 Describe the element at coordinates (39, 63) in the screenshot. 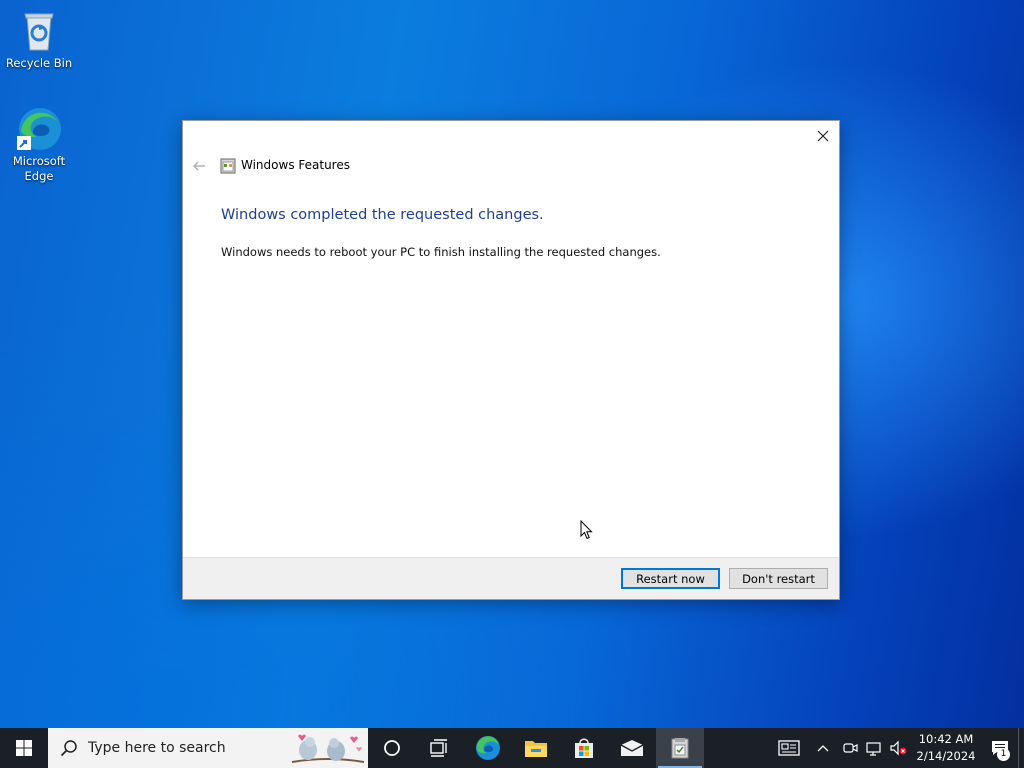

I see `recycle-bin-label: Recycle Bin` at that location.